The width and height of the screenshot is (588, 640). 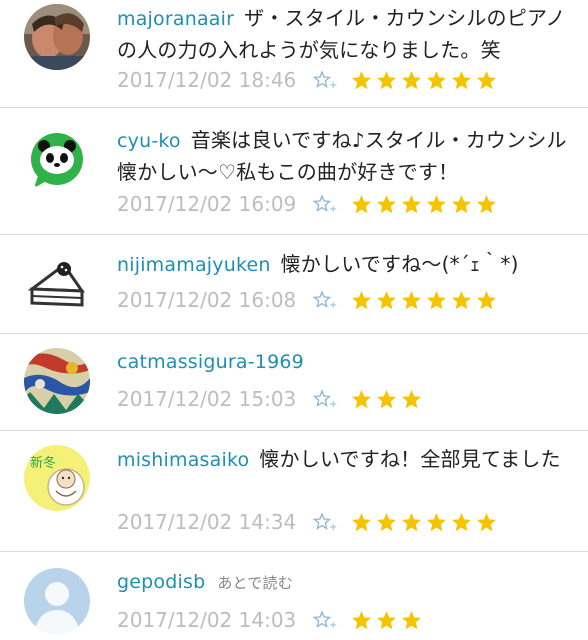 I want to click on comment-text: 音楽は良いですね♪スタイル・カウンシル懐かしい〜♡私もこの曲が好きです！, so click(x=342, y=156).